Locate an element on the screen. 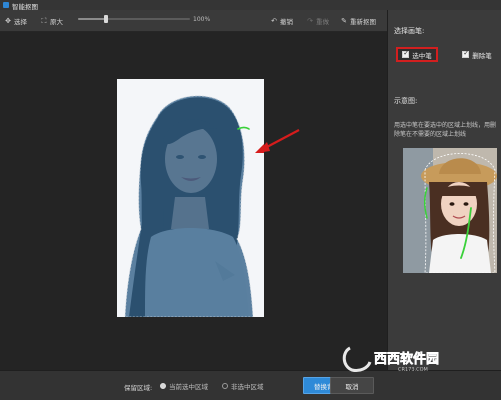 The width and height of the screenshot is (501, 400). cancel-button: 取消 is located at coordinates (352, 385).